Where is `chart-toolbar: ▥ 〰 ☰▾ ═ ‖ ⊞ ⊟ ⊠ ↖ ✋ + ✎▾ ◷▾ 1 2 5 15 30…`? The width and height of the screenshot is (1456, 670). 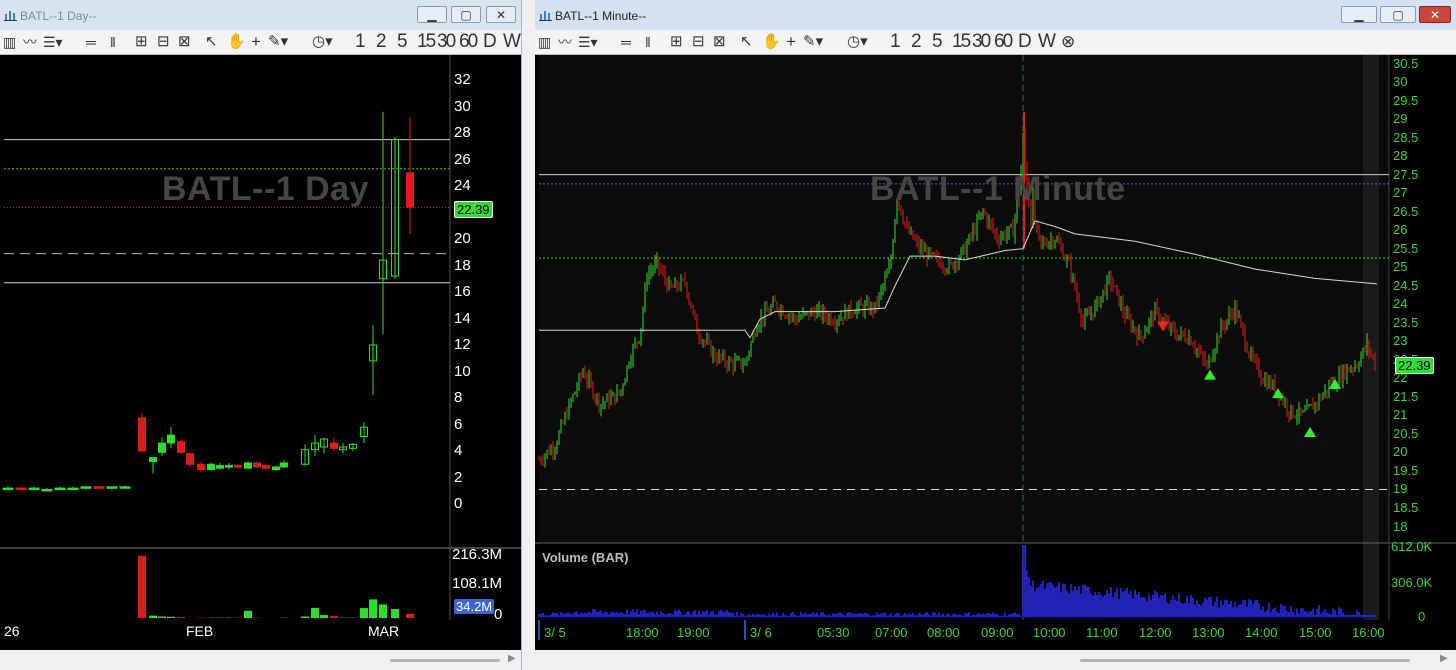
chart-toolbar: ▥ 〰 ☰▾ ═ ‖ ⊞ ⊟ ⊠ ↖ ✋ + ✎▾ ◷▾ 1 2 5 15 30… is located at coordinates (995, 42).